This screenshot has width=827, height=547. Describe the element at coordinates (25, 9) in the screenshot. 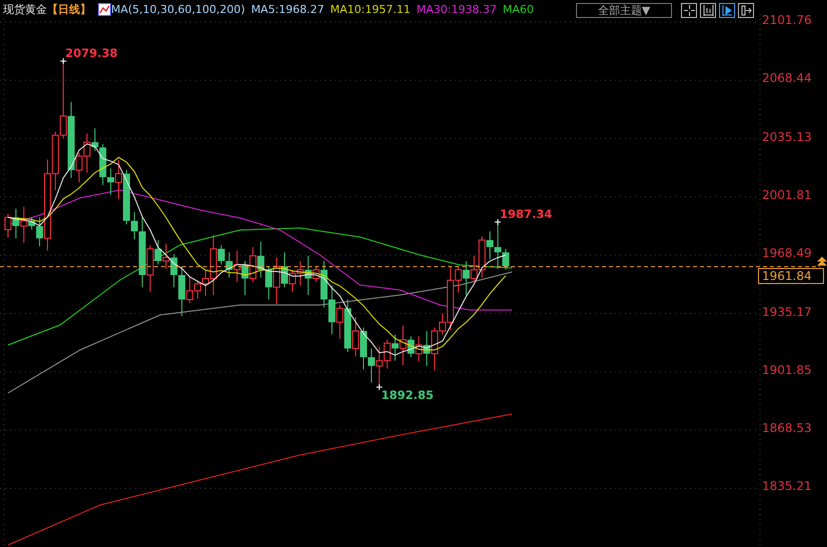

I see `instrument-name: 现货黄金` at that location.